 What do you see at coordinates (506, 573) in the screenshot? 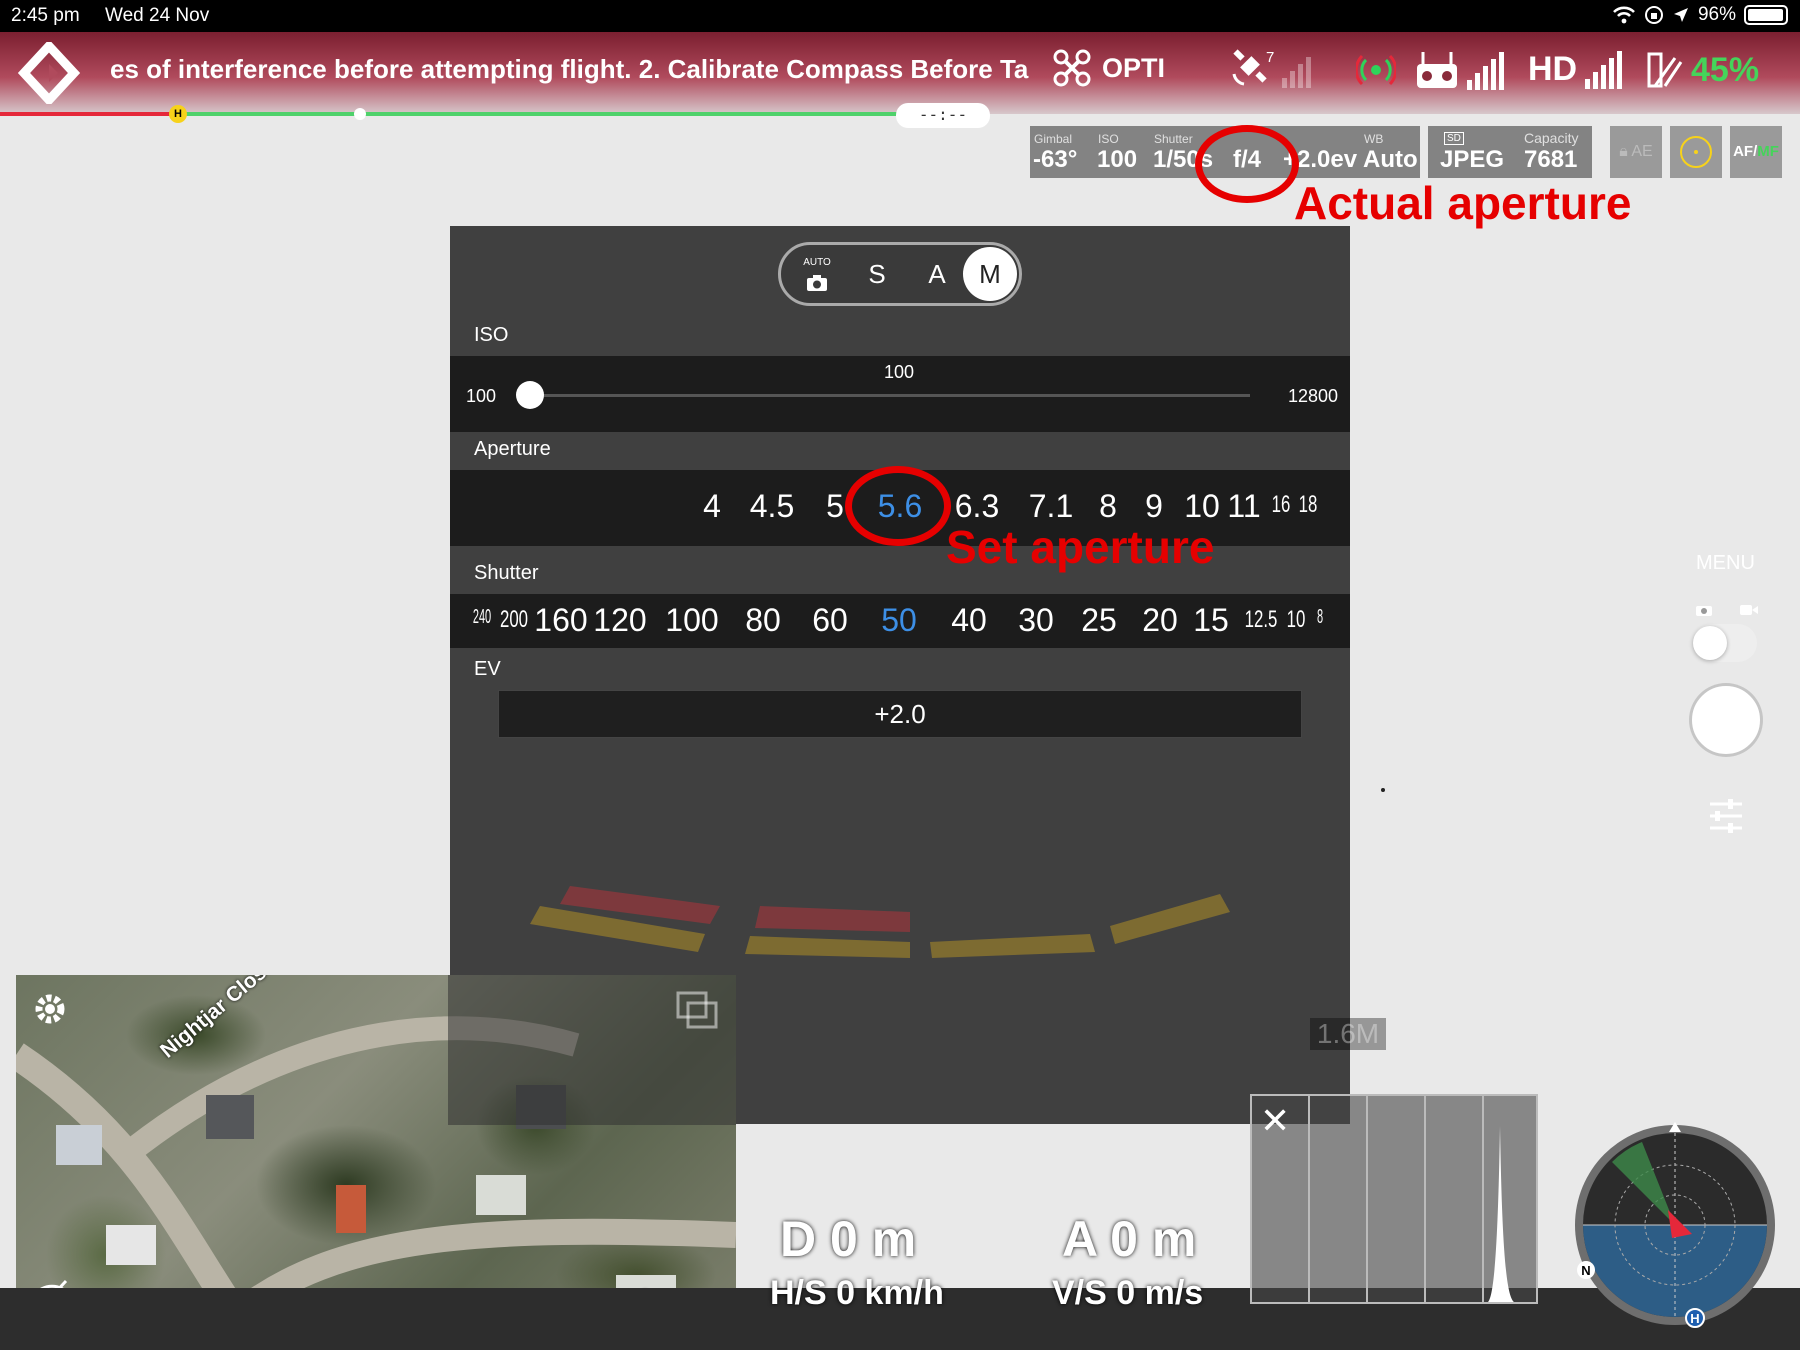
I see `shutter-section-label: Shutter` at bounding box center [506, 573].